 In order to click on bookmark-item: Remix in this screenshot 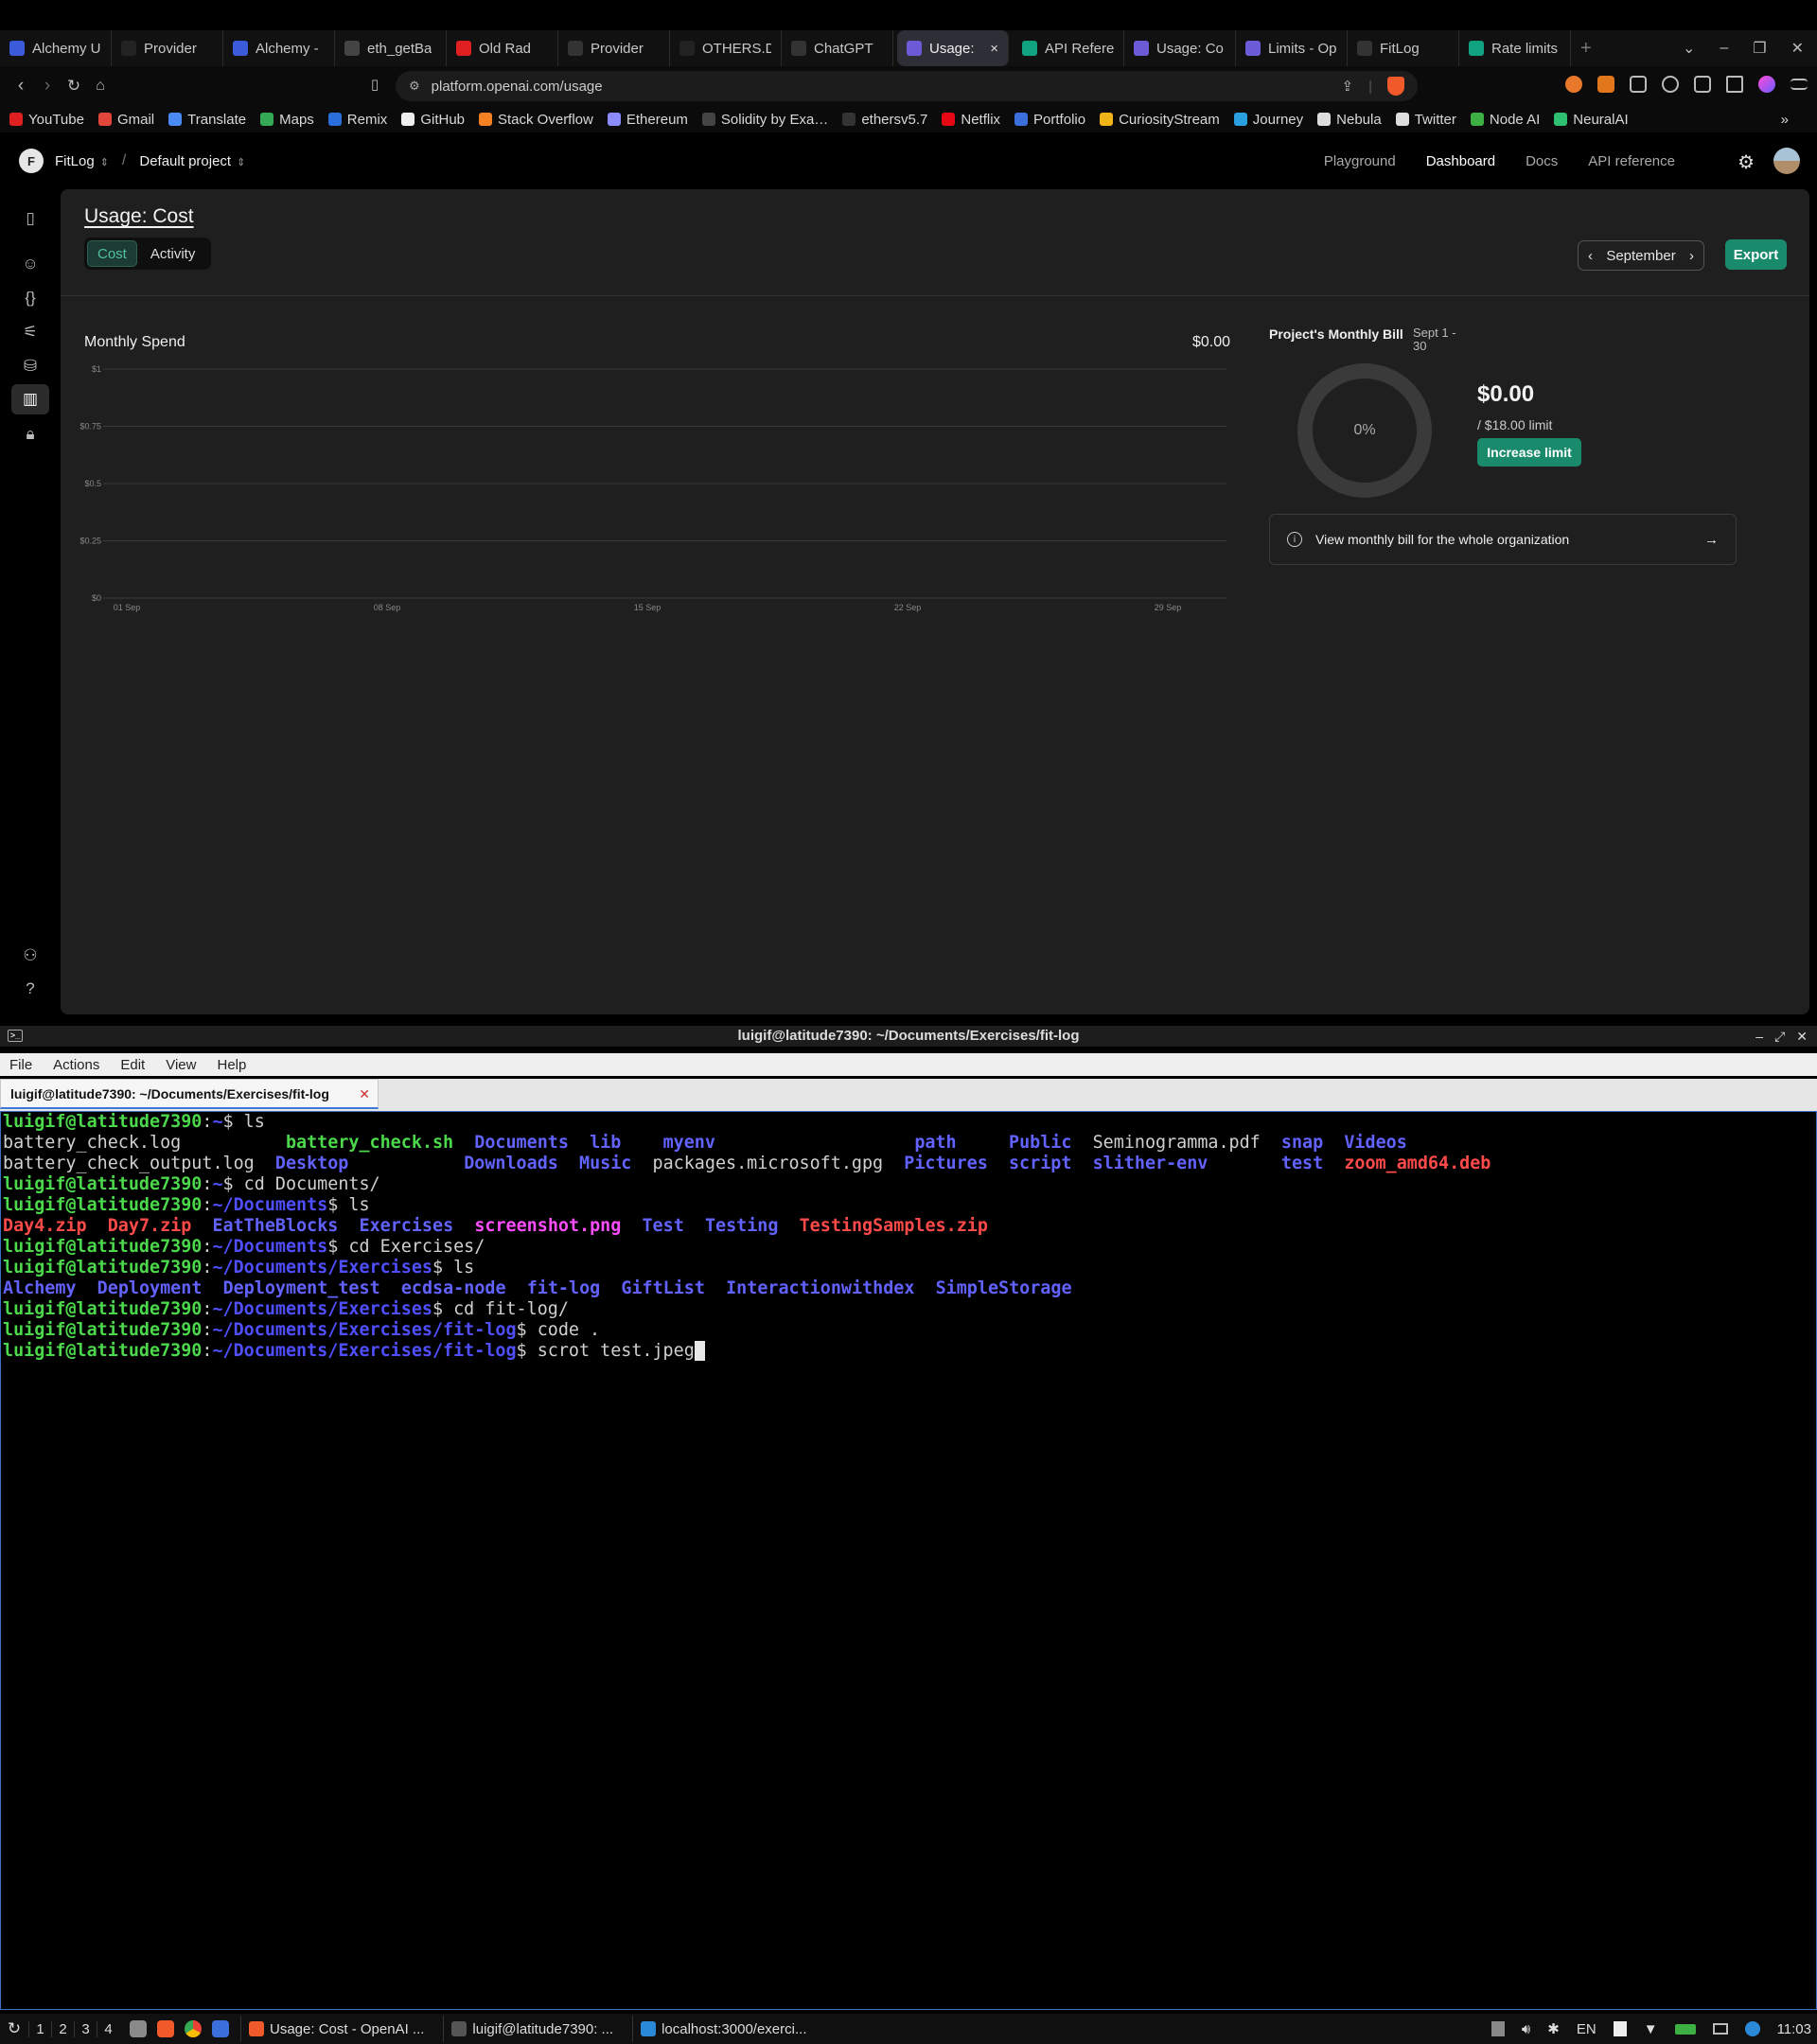, I will do `click(357, 120)`.